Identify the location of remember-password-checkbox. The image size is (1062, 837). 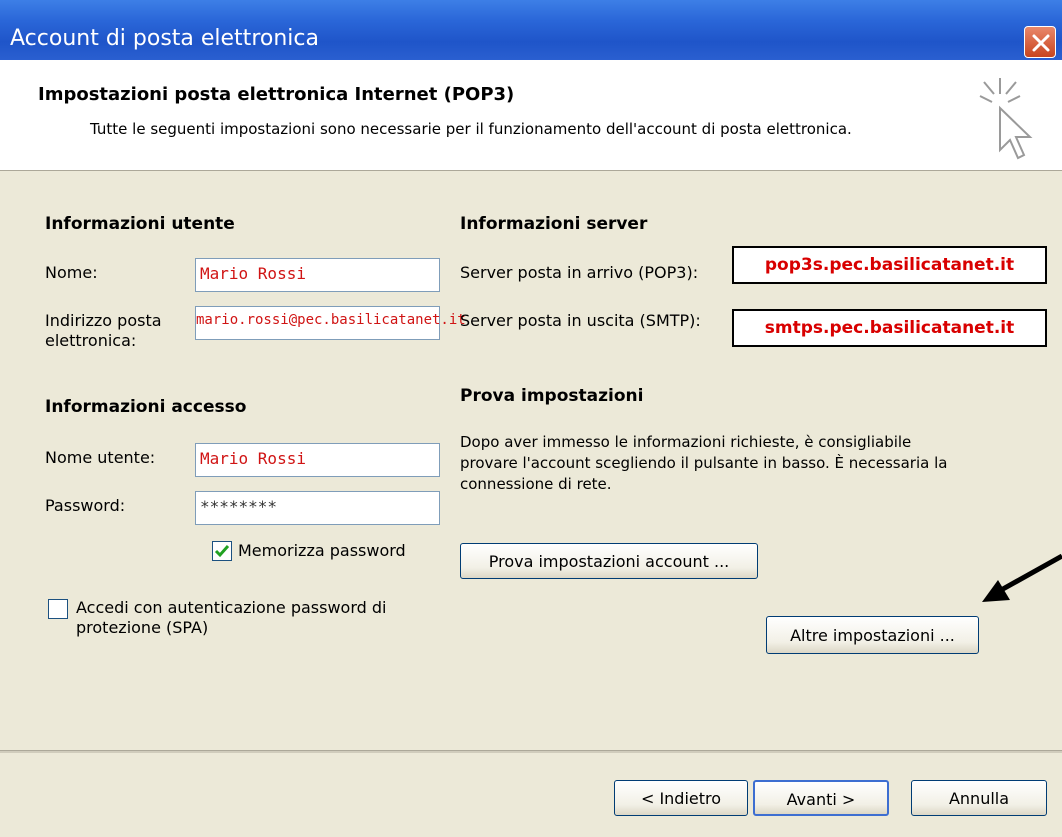
(222, 551).